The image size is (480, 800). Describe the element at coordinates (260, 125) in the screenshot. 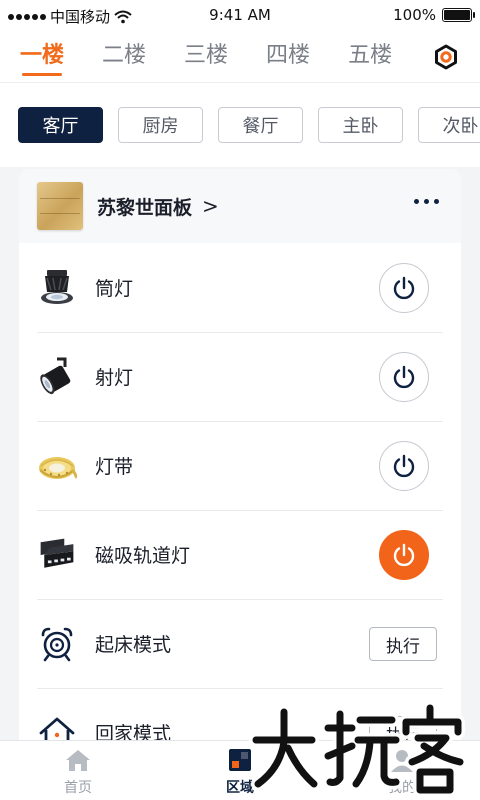

I see `room-chip-dining: 餐厅` at that location.